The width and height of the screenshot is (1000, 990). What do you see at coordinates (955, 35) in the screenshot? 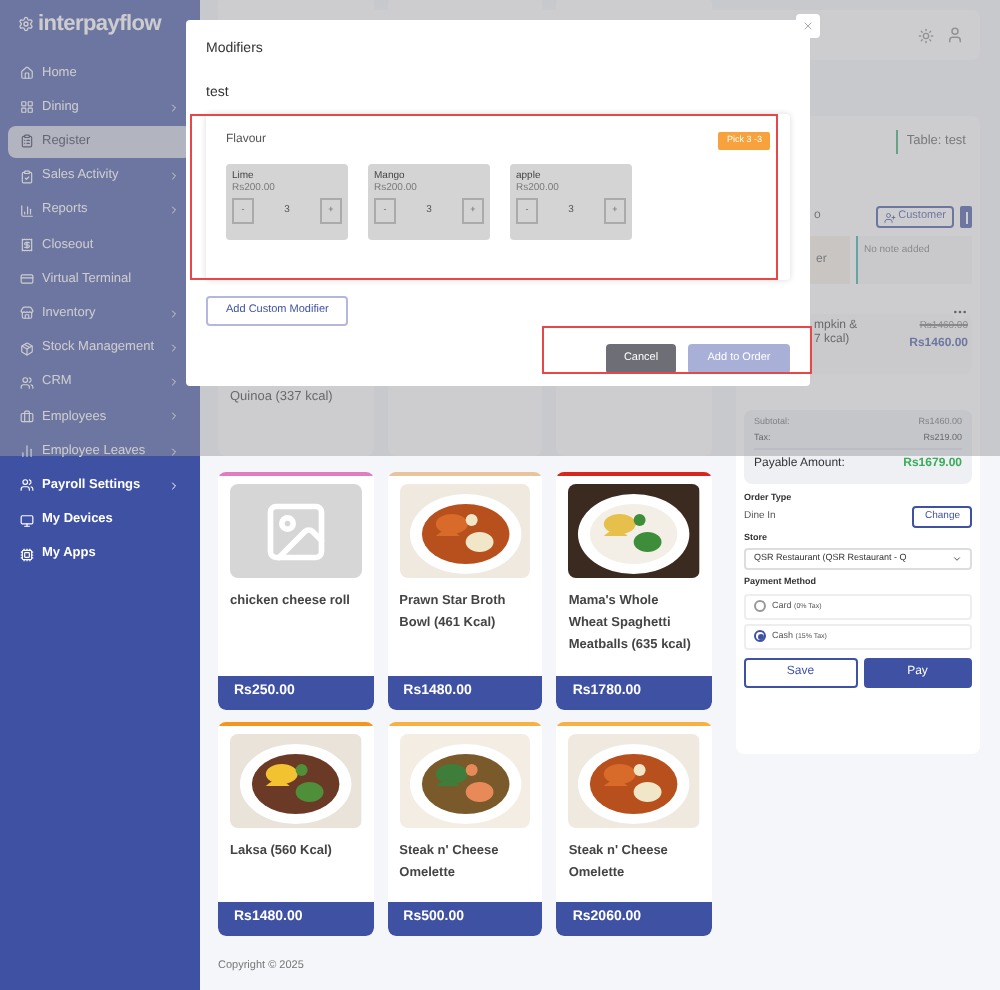
I see `user-avatar-icon` at bounding box center [955, 35].